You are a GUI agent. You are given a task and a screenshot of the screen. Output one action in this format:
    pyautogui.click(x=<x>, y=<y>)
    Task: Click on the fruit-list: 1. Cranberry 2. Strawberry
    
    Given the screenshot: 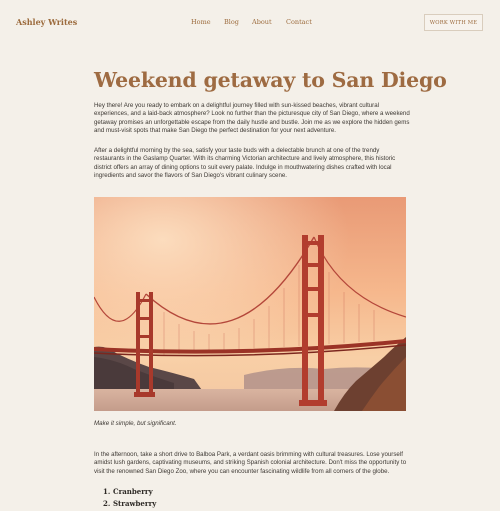 What is the action you would take?
    pyautogui.click(x=125, y=498)
    